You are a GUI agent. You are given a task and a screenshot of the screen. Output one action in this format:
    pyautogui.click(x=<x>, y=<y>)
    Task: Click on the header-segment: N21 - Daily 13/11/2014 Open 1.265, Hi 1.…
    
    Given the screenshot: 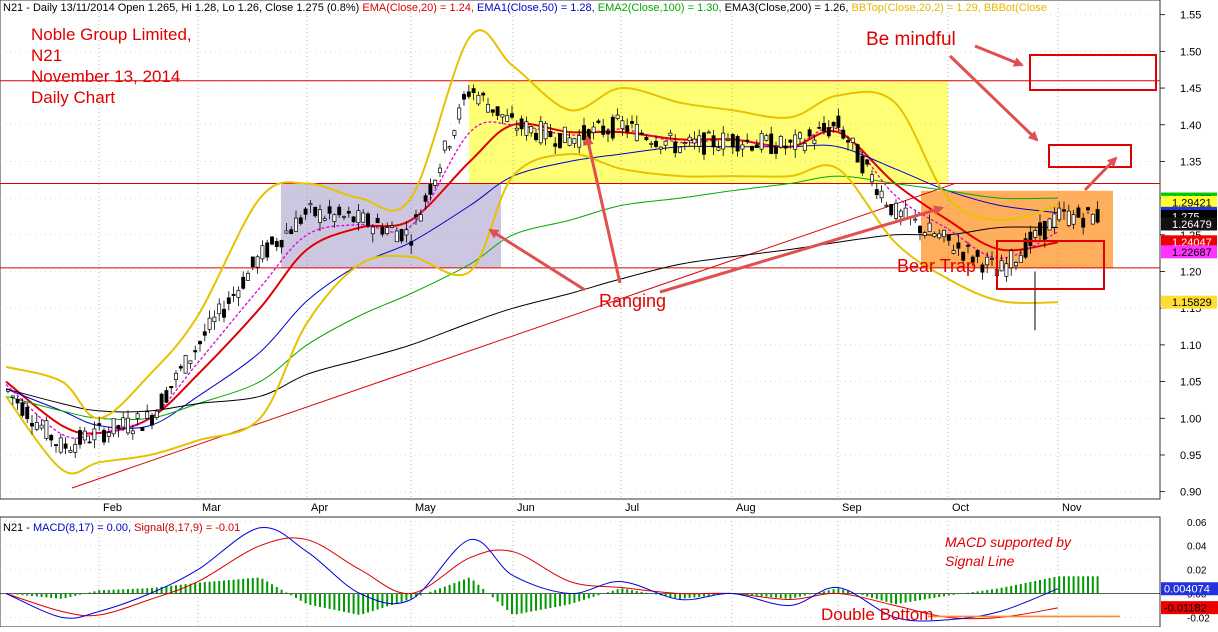 What is the action you would take?
    pyautogui.click(x=182, y=8)
    